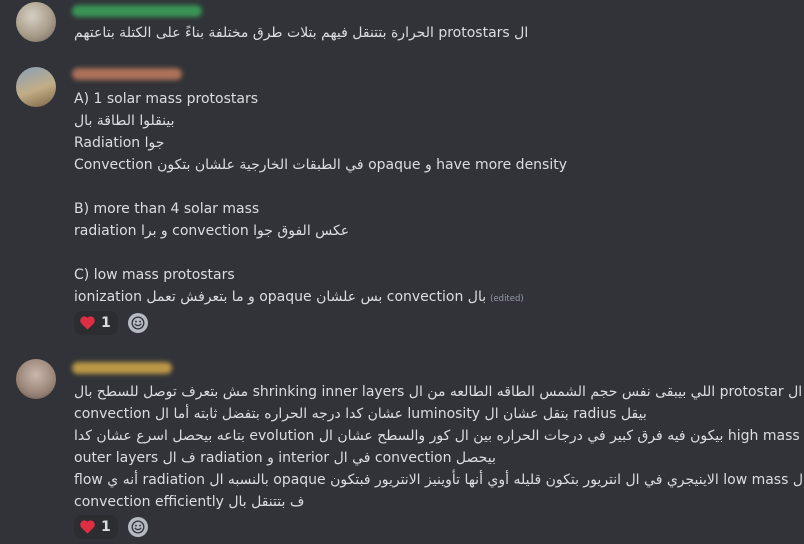 The width and height of the screenshot is (804, 544). I want to click on message-text: radiation و برا convection عكس الفوق جوا, so click(212, 231).